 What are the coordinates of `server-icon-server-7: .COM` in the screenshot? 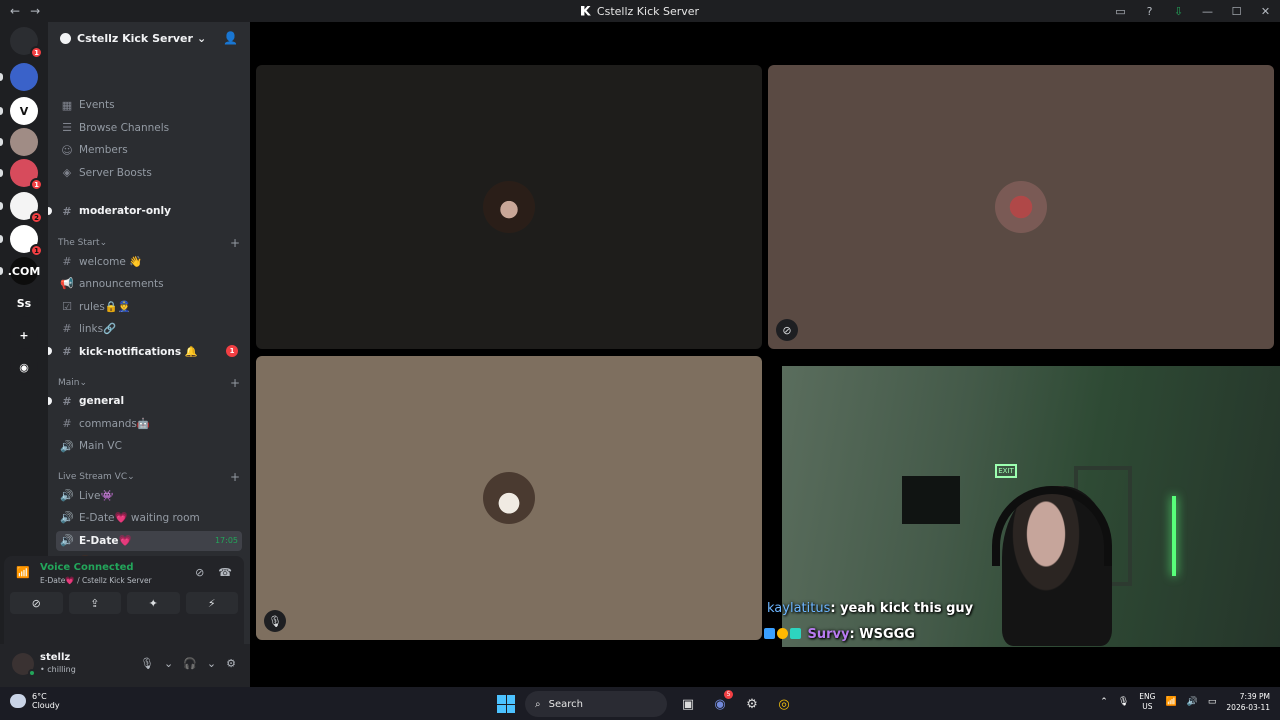 It's located at (24, 271).